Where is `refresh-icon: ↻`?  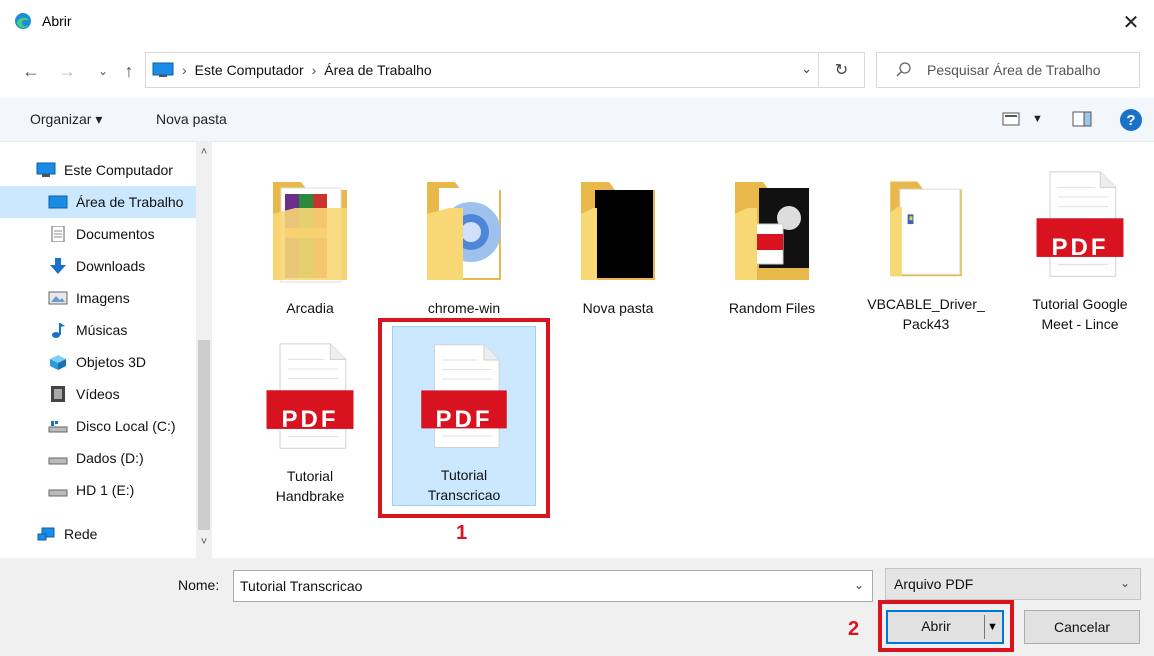 refresh-icon: ↻ is located at coordinates (841, 70).